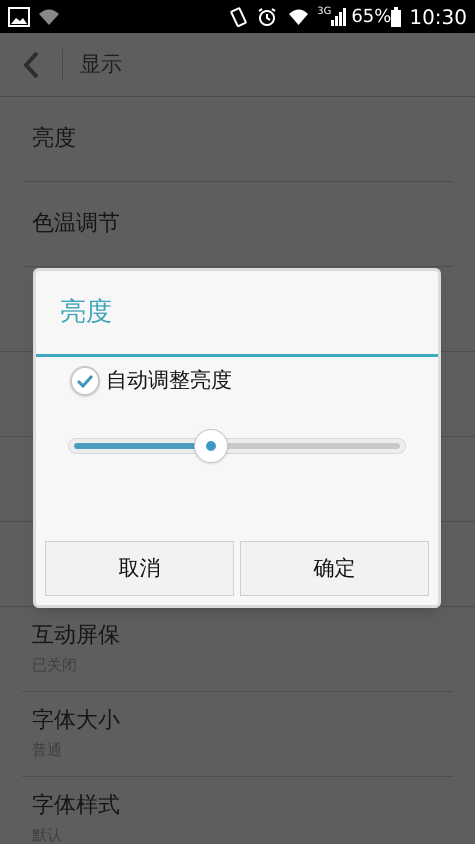  What do you see at coordinates (101, 64) in the screenshot?
I see `page-title: 显示` at bounding box center [101, 64].